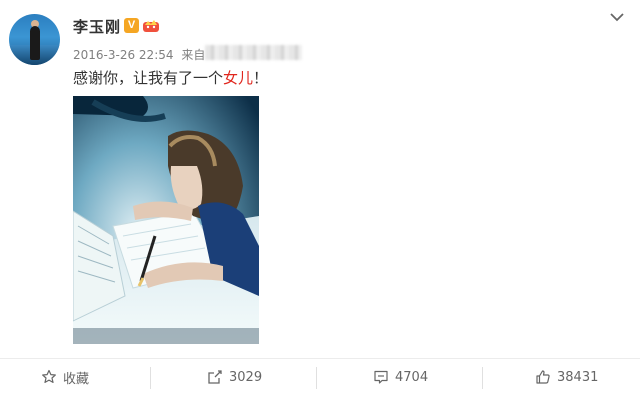  I want to click on avatar, so click(34, 39).